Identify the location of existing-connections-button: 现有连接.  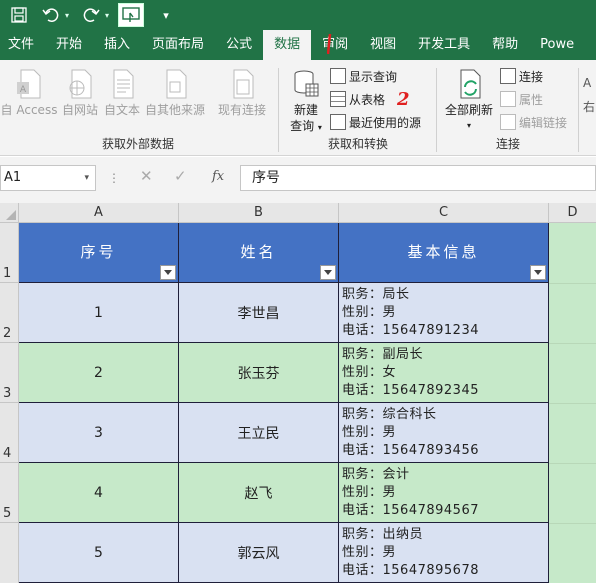
(242, 93).